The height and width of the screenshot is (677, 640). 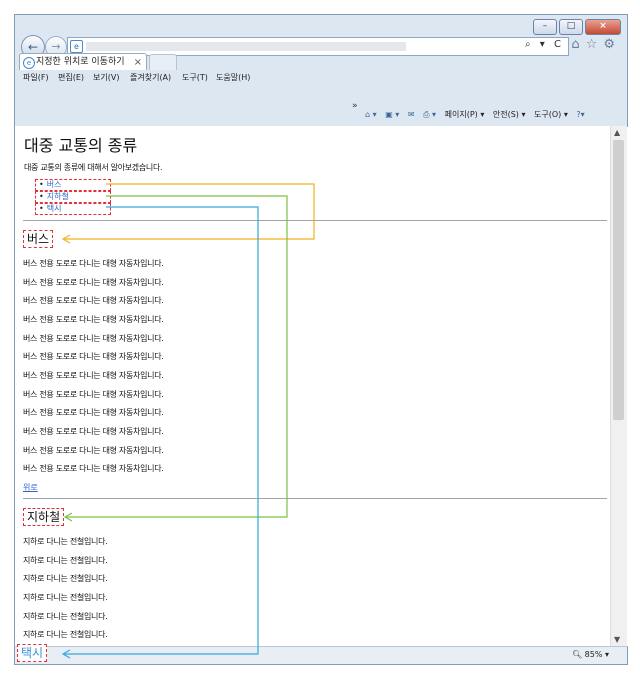 What do you see at coordinates (76, 46) in the screenshot?
I see `page-icon: e` at bounding box center [76, 46].